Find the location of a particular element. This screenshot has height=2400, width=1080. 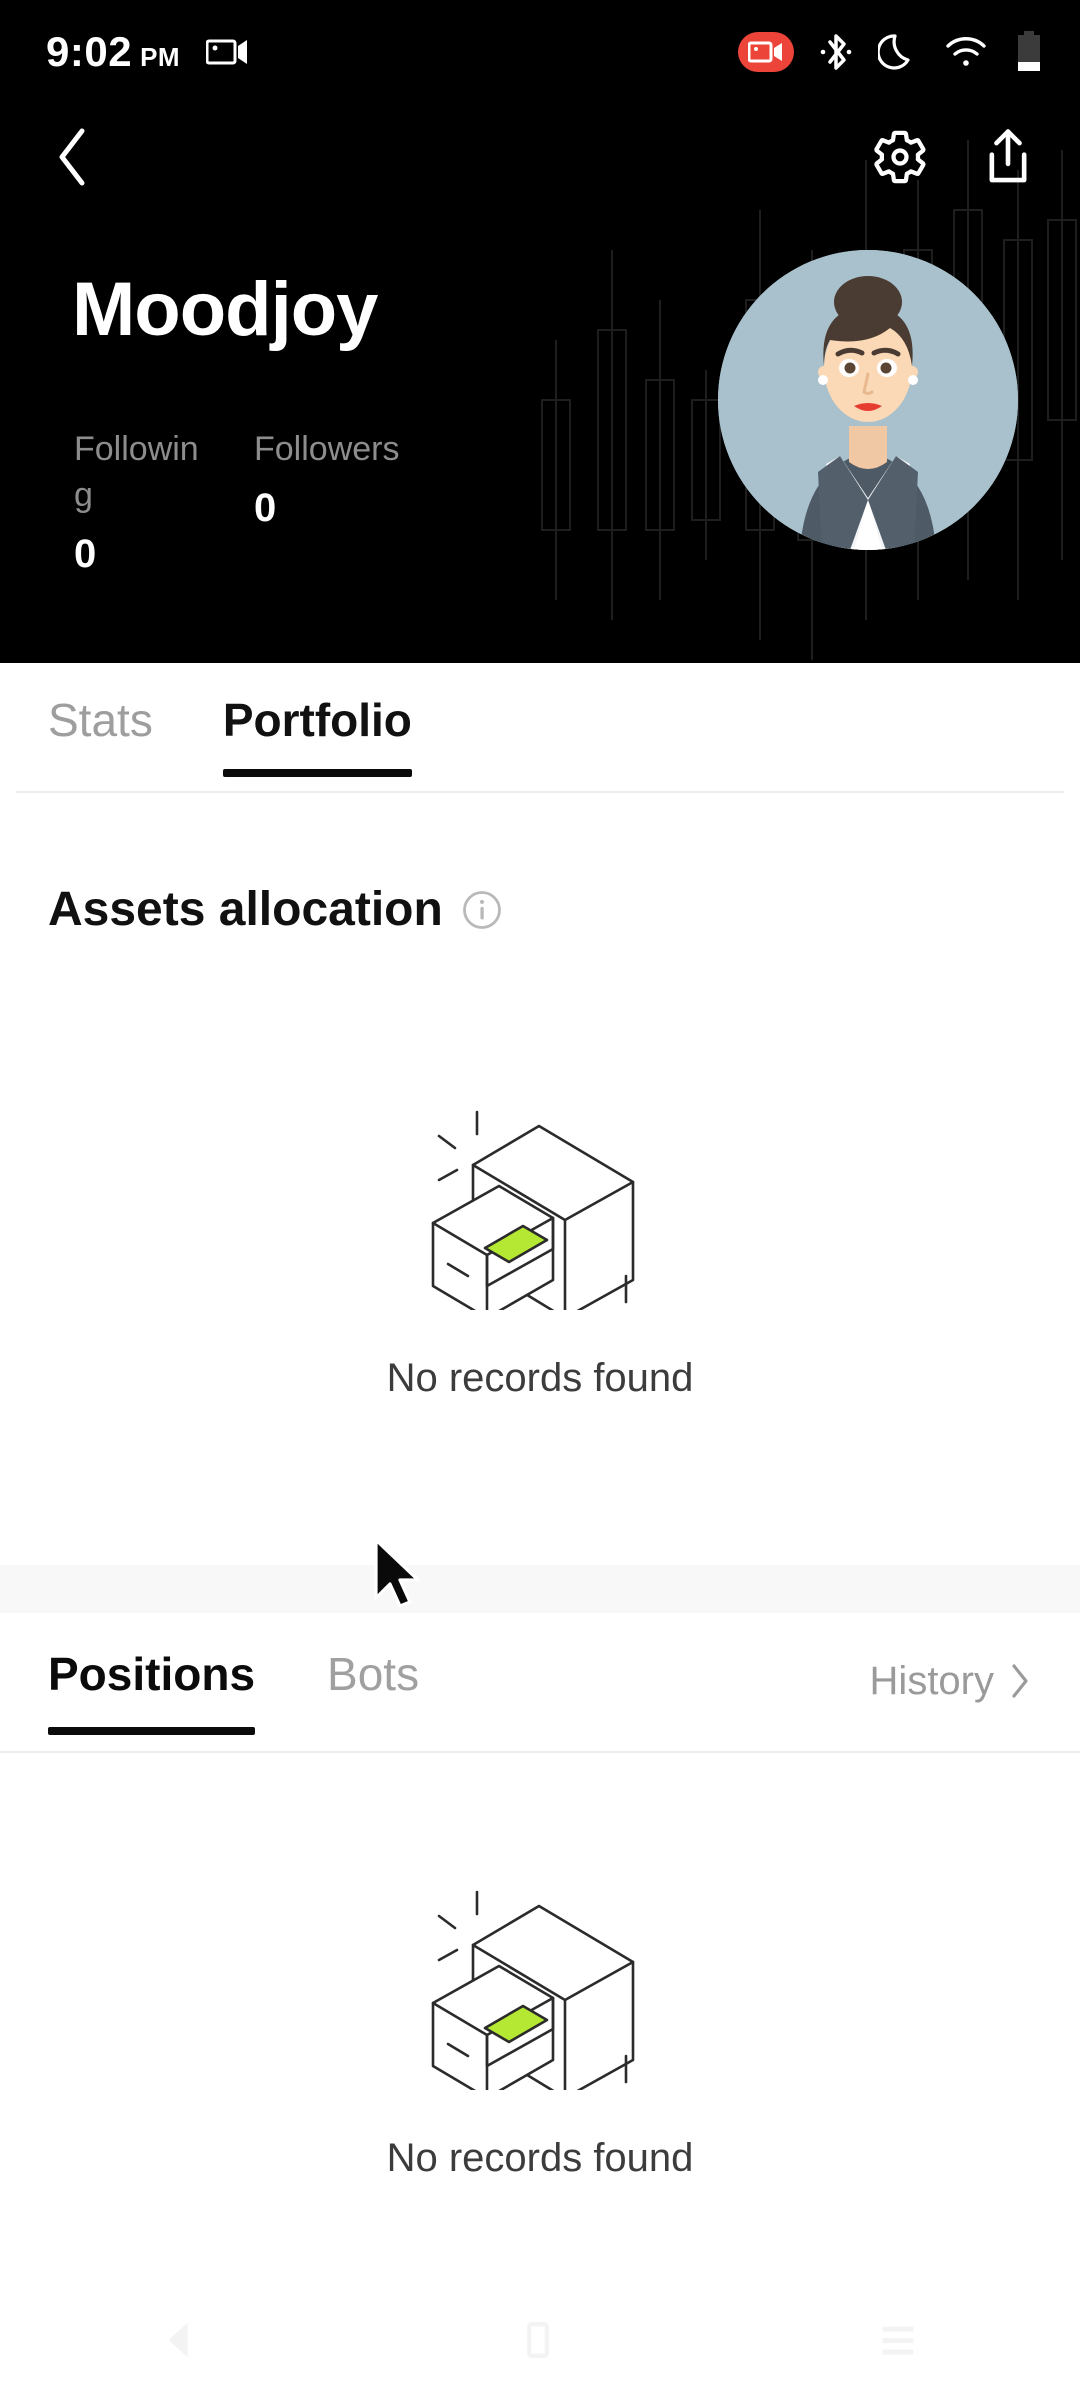

lines-recents-icon is located at coordinates (898, 2340).